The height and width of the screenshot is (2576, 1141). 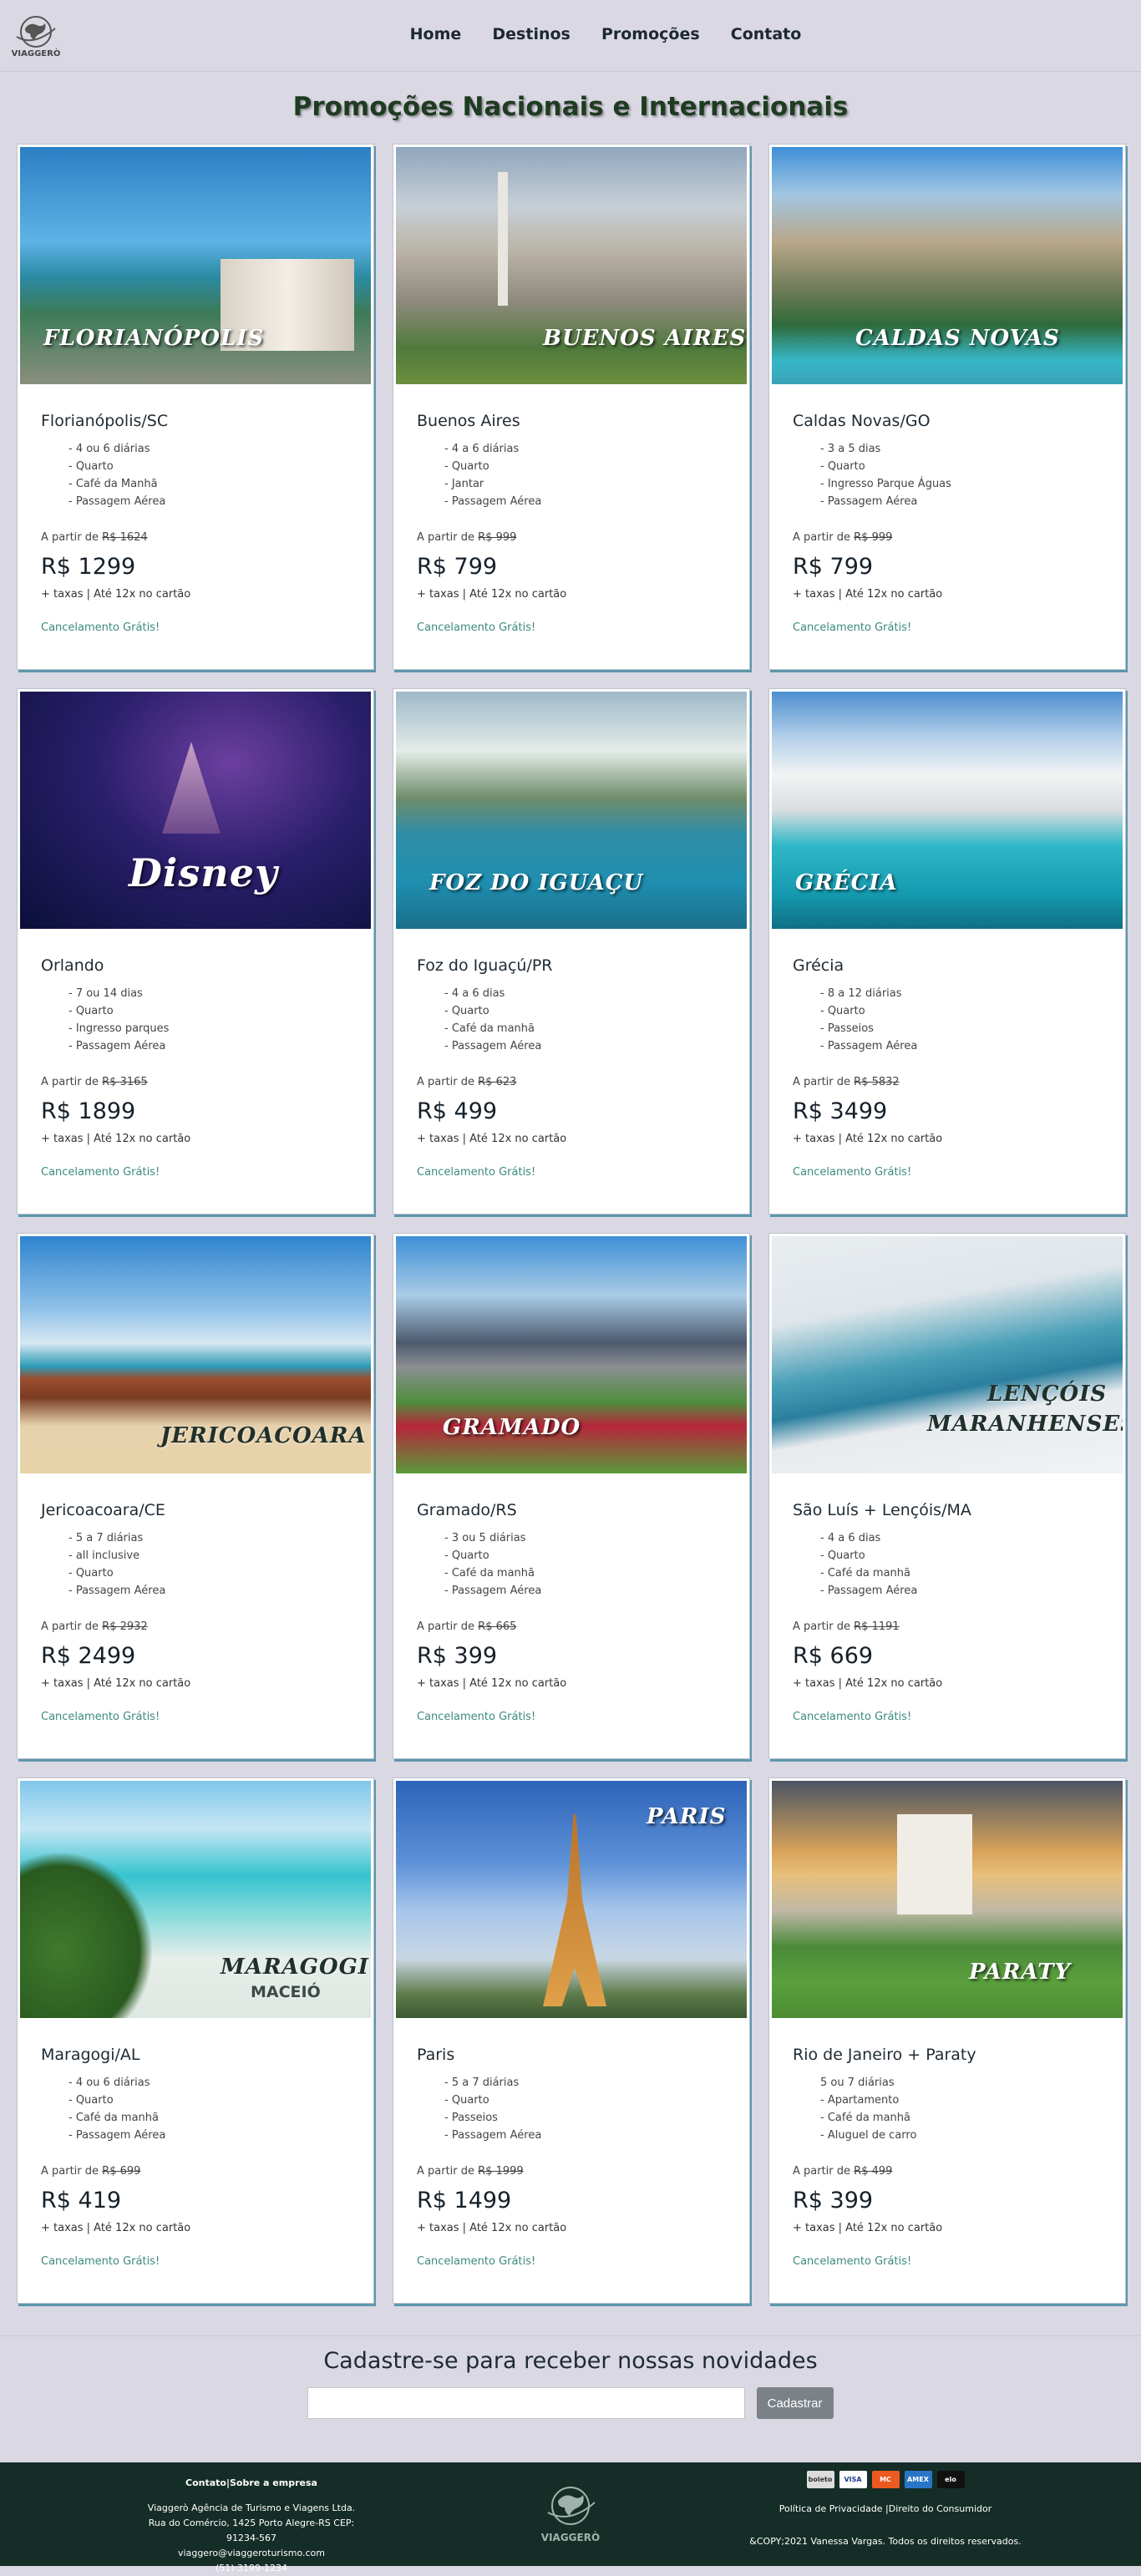 What do you see at coordinates (766, 34) in the screenshot?
I see `nav-contato: Contato` at bounding box center [766, 34].